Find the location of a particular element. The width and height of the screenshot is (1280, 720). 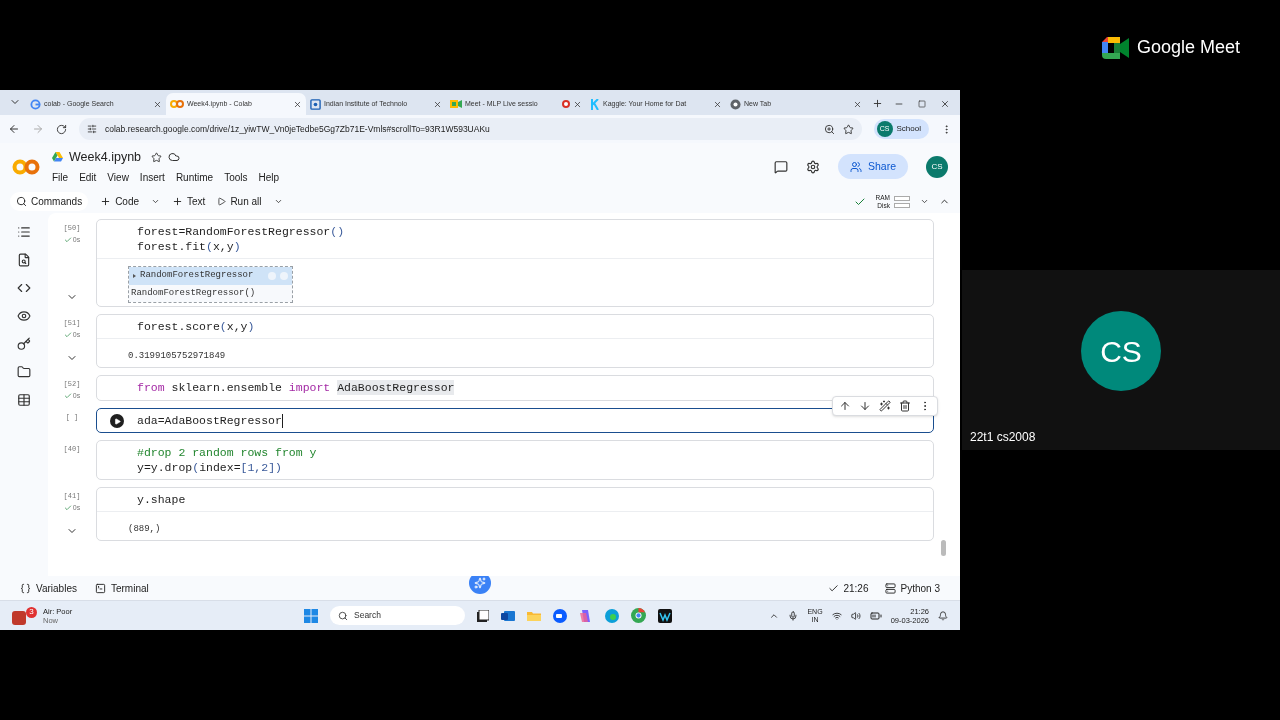

share-button: Share is located at coordinates (872, 166).